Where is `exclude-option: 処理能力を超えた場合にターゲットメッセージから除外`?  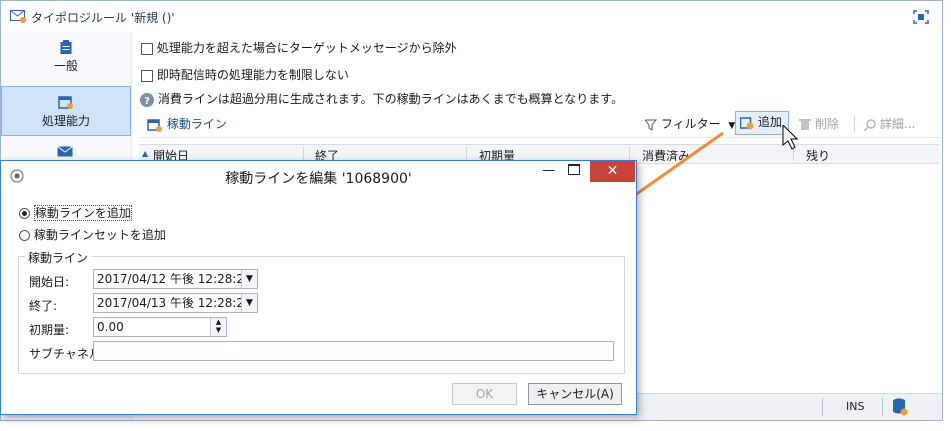
exclude-option: 処理能力を超えた場合にターゲットメッセージから除外 is located at coordinates (299, 47).